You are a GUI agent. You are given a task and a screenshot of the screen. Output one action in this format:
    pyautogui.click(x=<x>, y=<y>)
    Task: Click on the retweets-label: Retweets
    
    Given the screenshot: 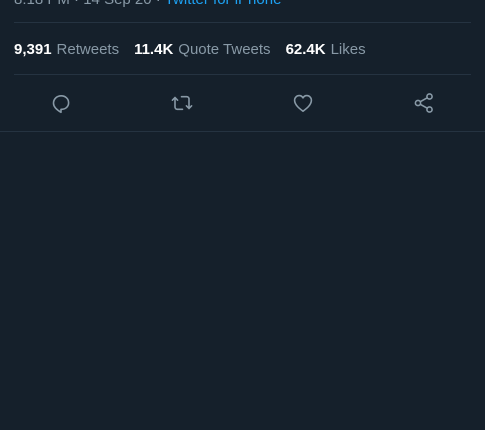 What is the action you would take?
    pyautogui.click(x=88, y=49)
    